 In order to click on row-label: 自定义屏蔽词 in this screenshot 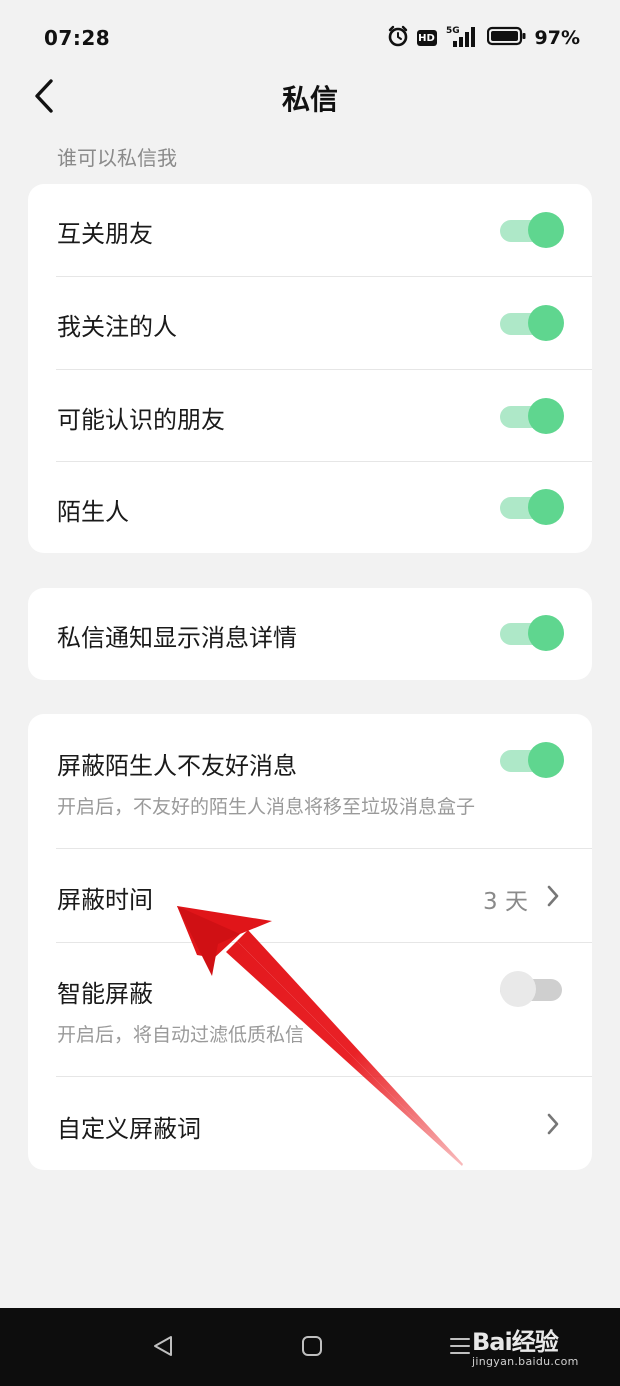, I will do `click(129, 1129)`.